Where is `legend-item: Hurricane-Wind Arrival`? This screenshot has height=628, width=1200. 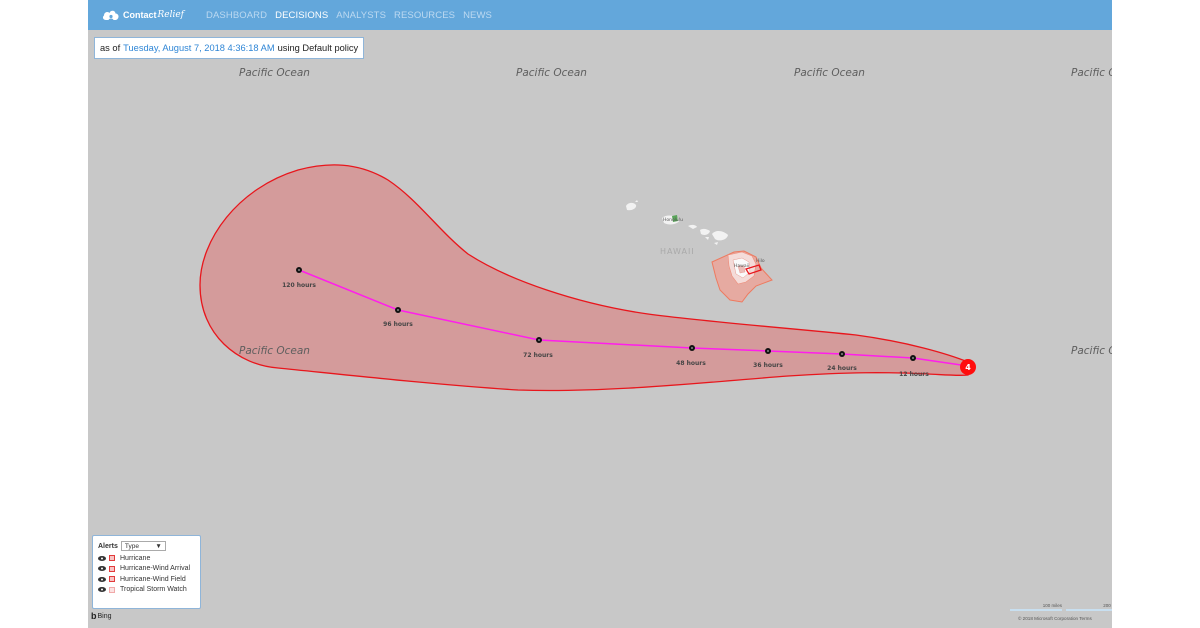 legend-item: Hurricane-Wind Arrival is located at coordinates (146, 569).